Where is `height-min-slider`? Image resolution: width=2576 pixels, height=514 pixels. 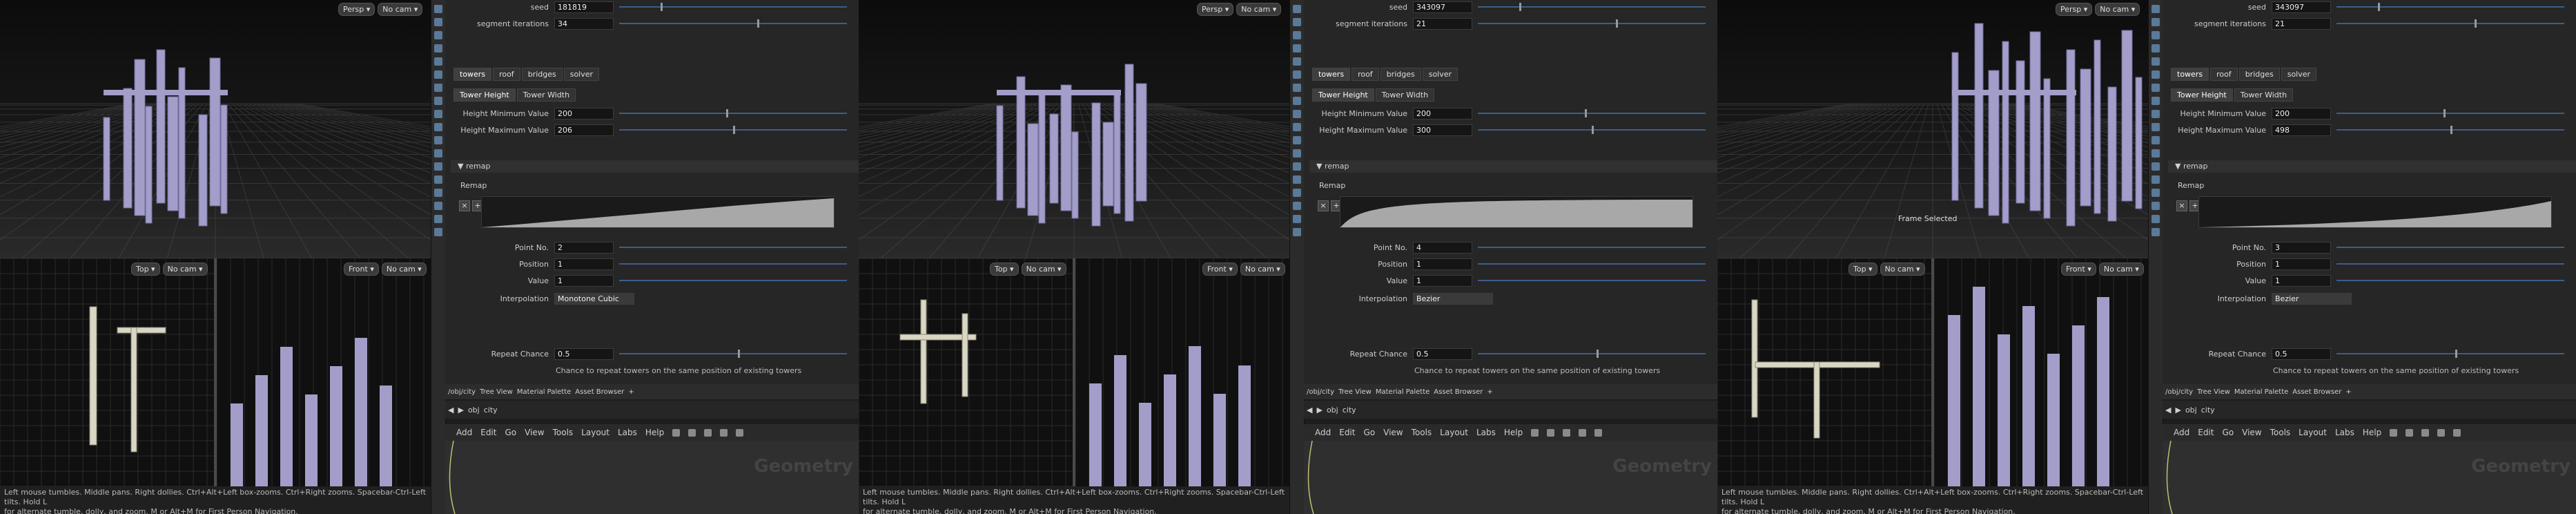
height-min-slider is located at coordinates (2450, 113).